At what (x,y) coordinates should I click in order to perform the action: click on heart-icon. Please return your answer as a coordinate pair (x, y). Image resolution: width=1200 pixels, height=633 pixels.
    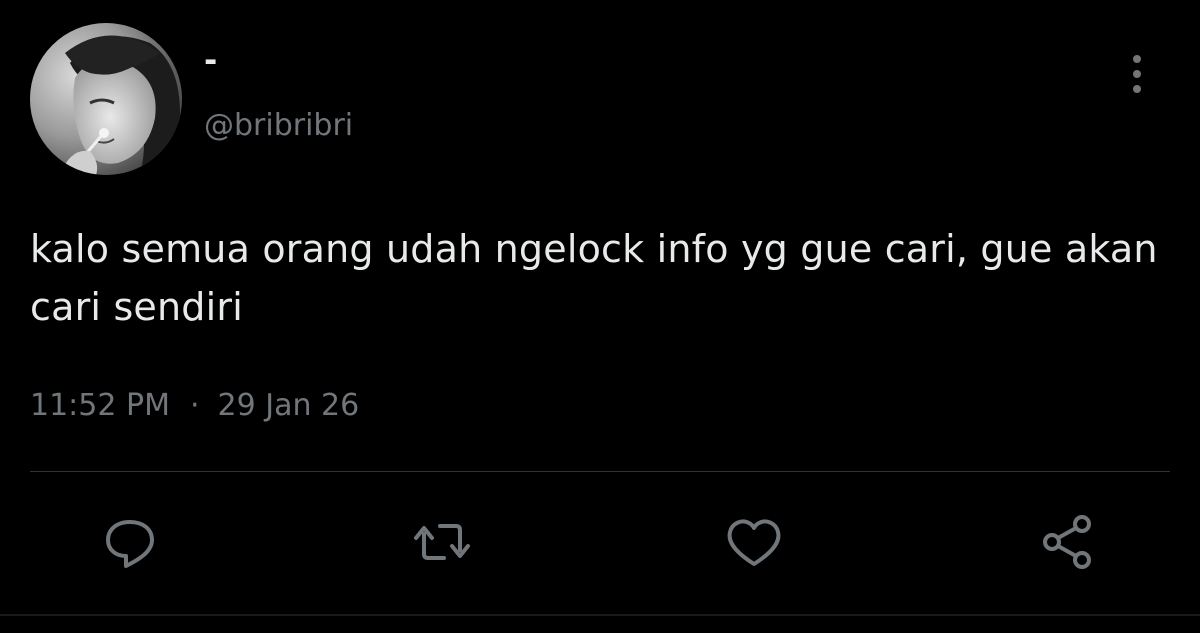
    Looking at the image, I should click on (754, 542).